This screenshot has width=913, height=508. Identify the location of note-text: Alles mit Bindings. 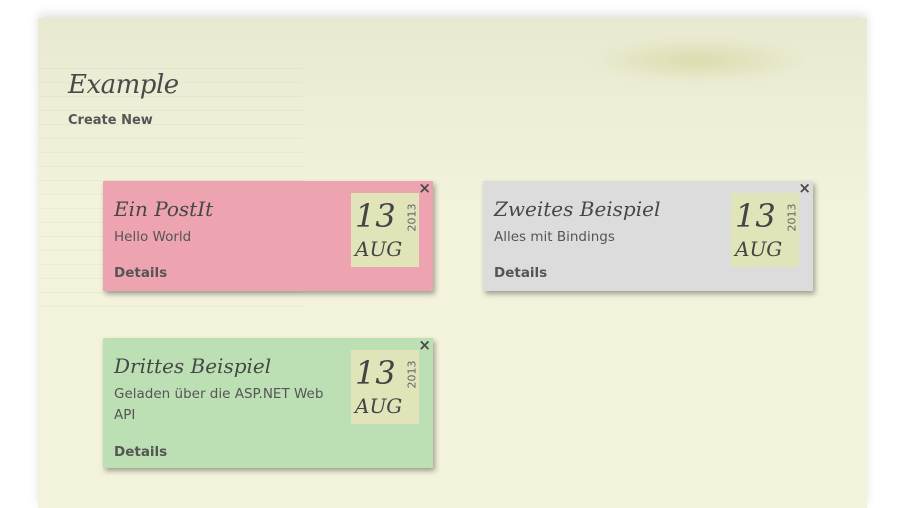
(554, 237).